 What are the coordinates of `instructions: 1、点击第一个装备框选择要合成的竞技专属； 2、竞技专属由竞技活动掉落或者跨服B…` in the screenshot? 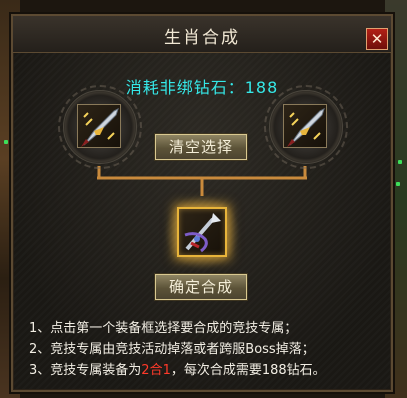 It's located at (214, 349).